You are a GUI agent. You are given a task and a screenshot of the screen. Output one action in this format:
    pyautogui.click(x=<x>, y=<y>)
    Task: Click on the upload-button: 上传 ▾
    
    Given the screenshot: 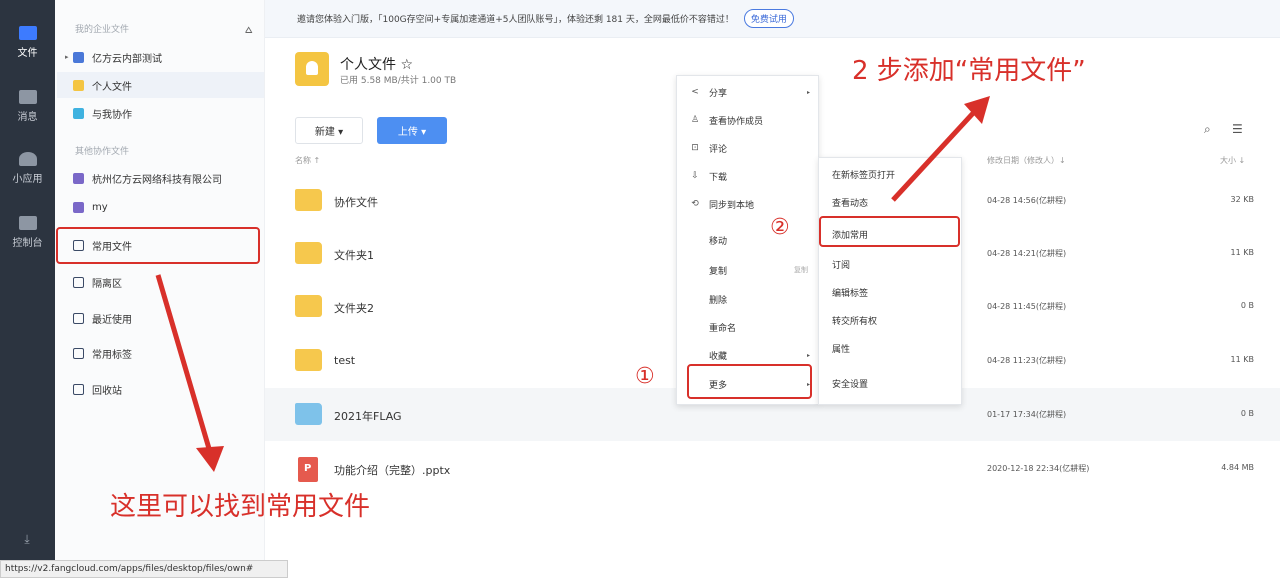 What is the action you would take?
    pyautogui.click(x=412, y=130)
    